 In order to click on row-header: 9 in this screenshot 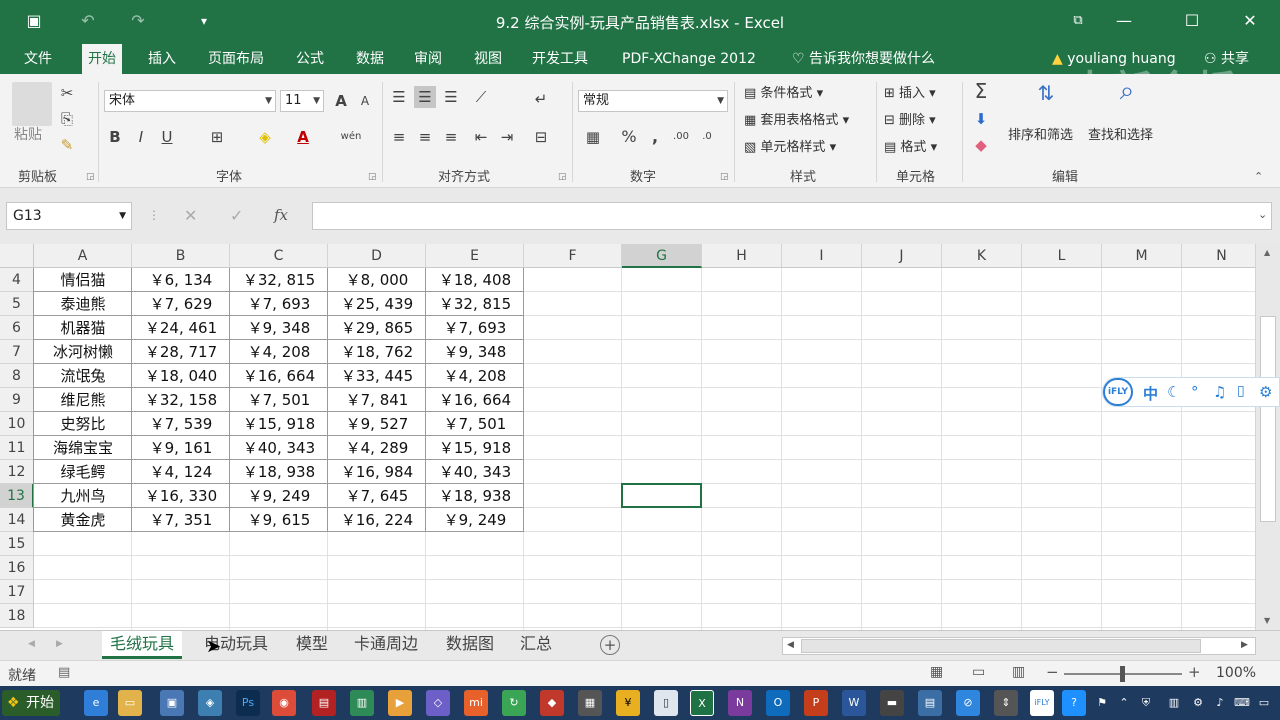, I will do `click(17, 400)`.